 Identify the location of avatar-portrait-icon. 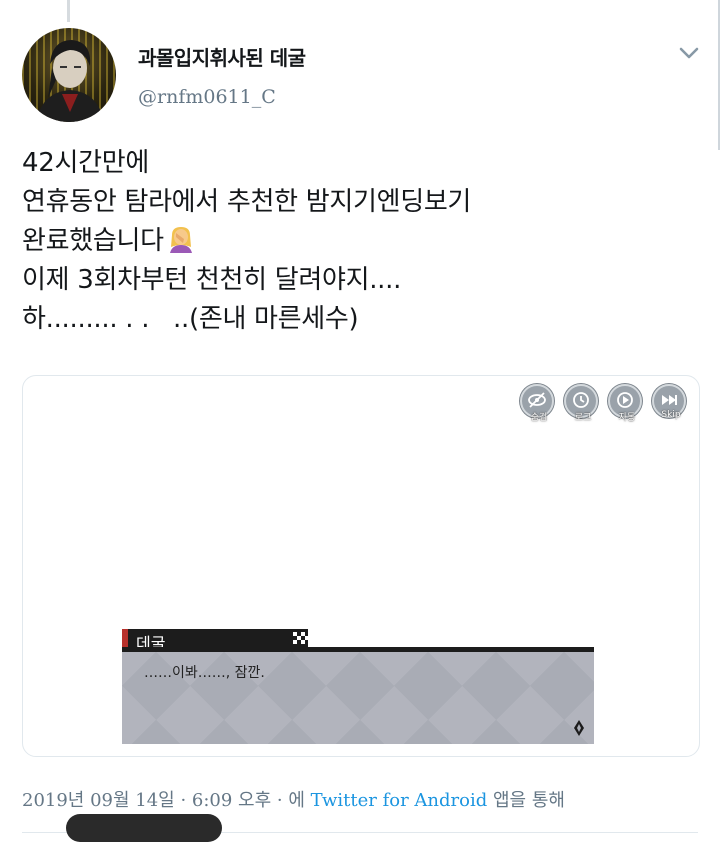
(70, 81).